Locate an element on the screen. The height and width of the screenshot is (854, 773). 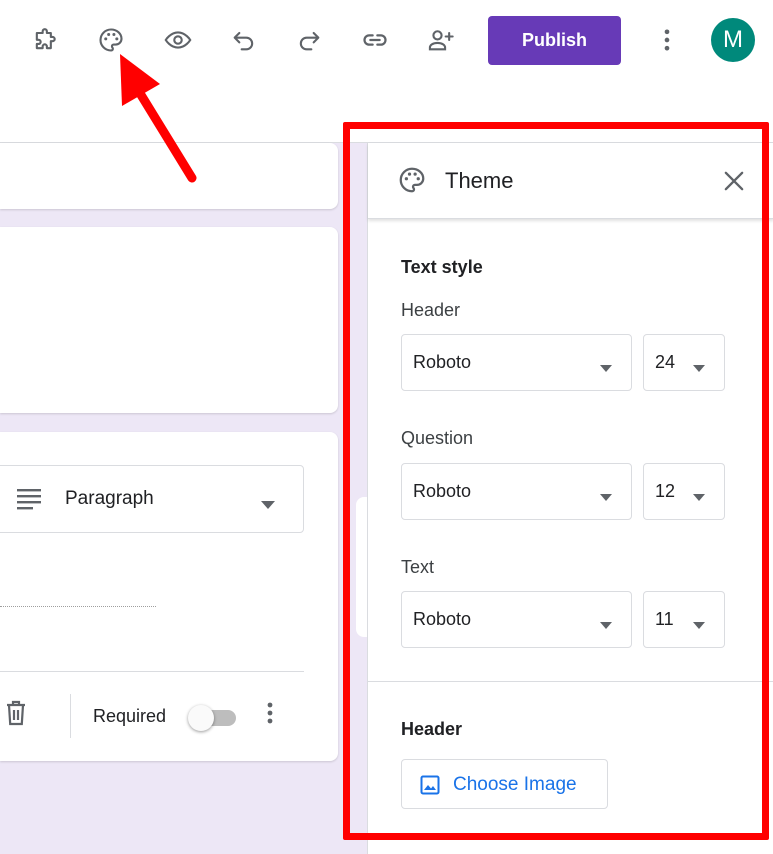
card-footer-divider is located at coordinates (152, 671).